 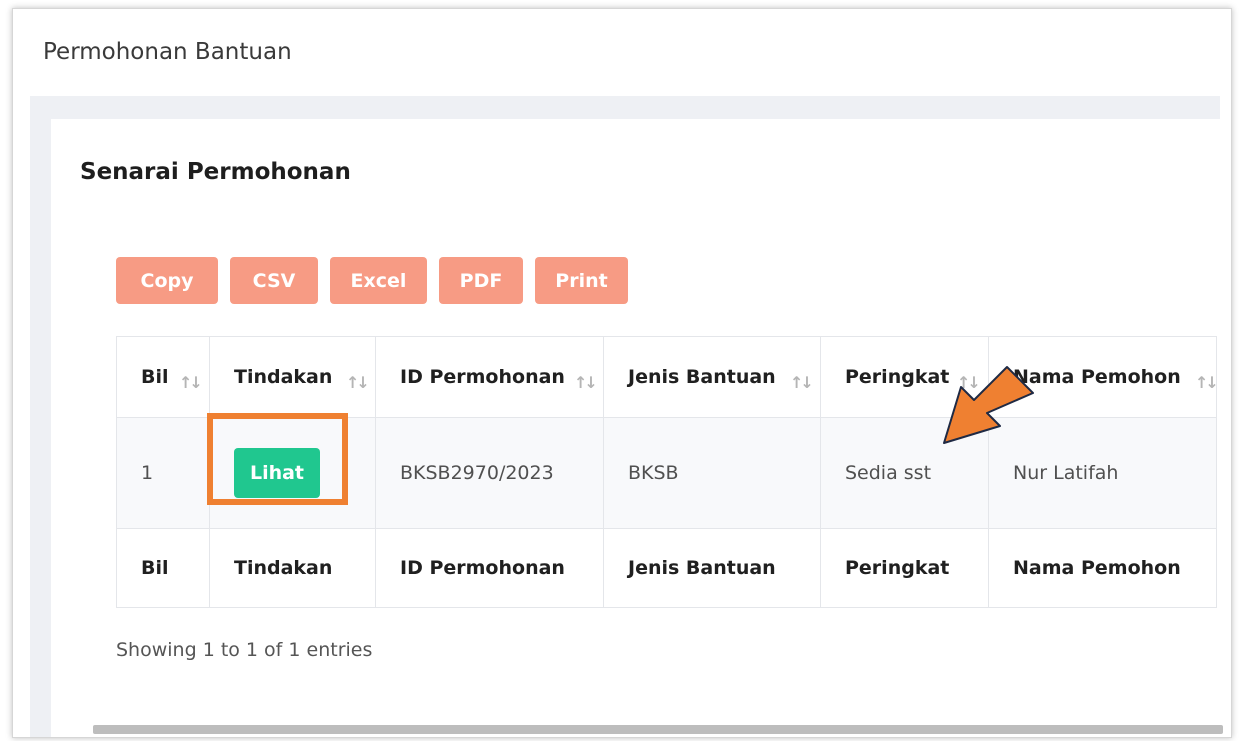 I want to click on column-header-jenis-bantuan: Jenis Bantuan ↑↓, so click(x=712, y=377).